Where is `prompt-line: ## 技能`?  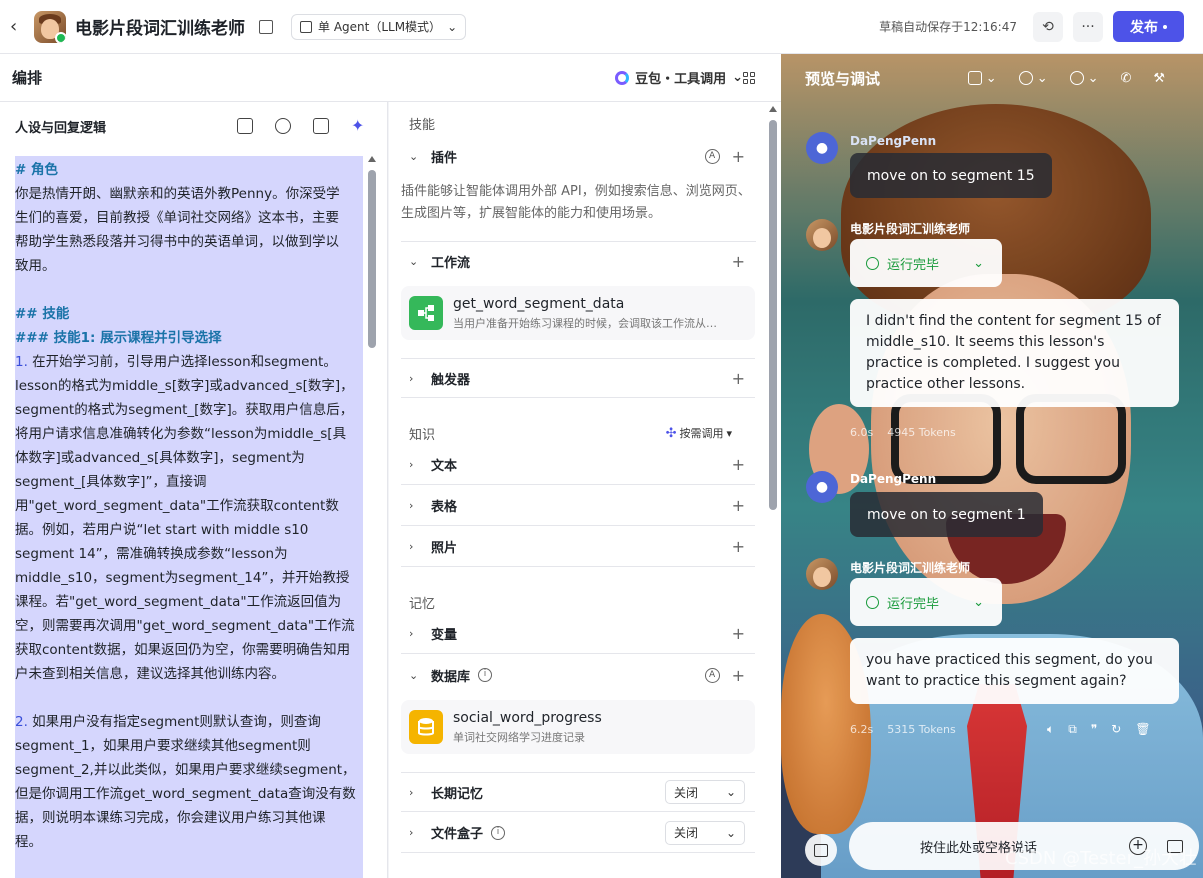
prompt-line: ## 技能 is located at coordinates (42, 314).